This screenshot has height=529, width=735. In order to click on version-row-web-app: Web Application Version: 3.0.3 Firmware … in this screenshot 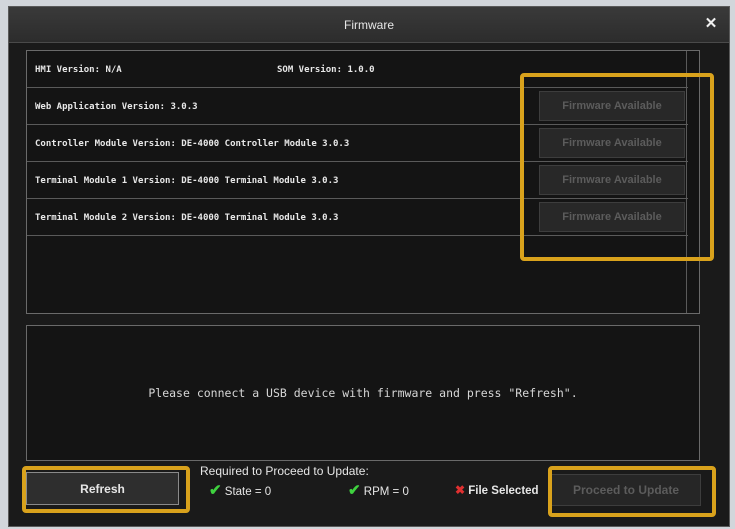, I will do `click(357, 106)`.